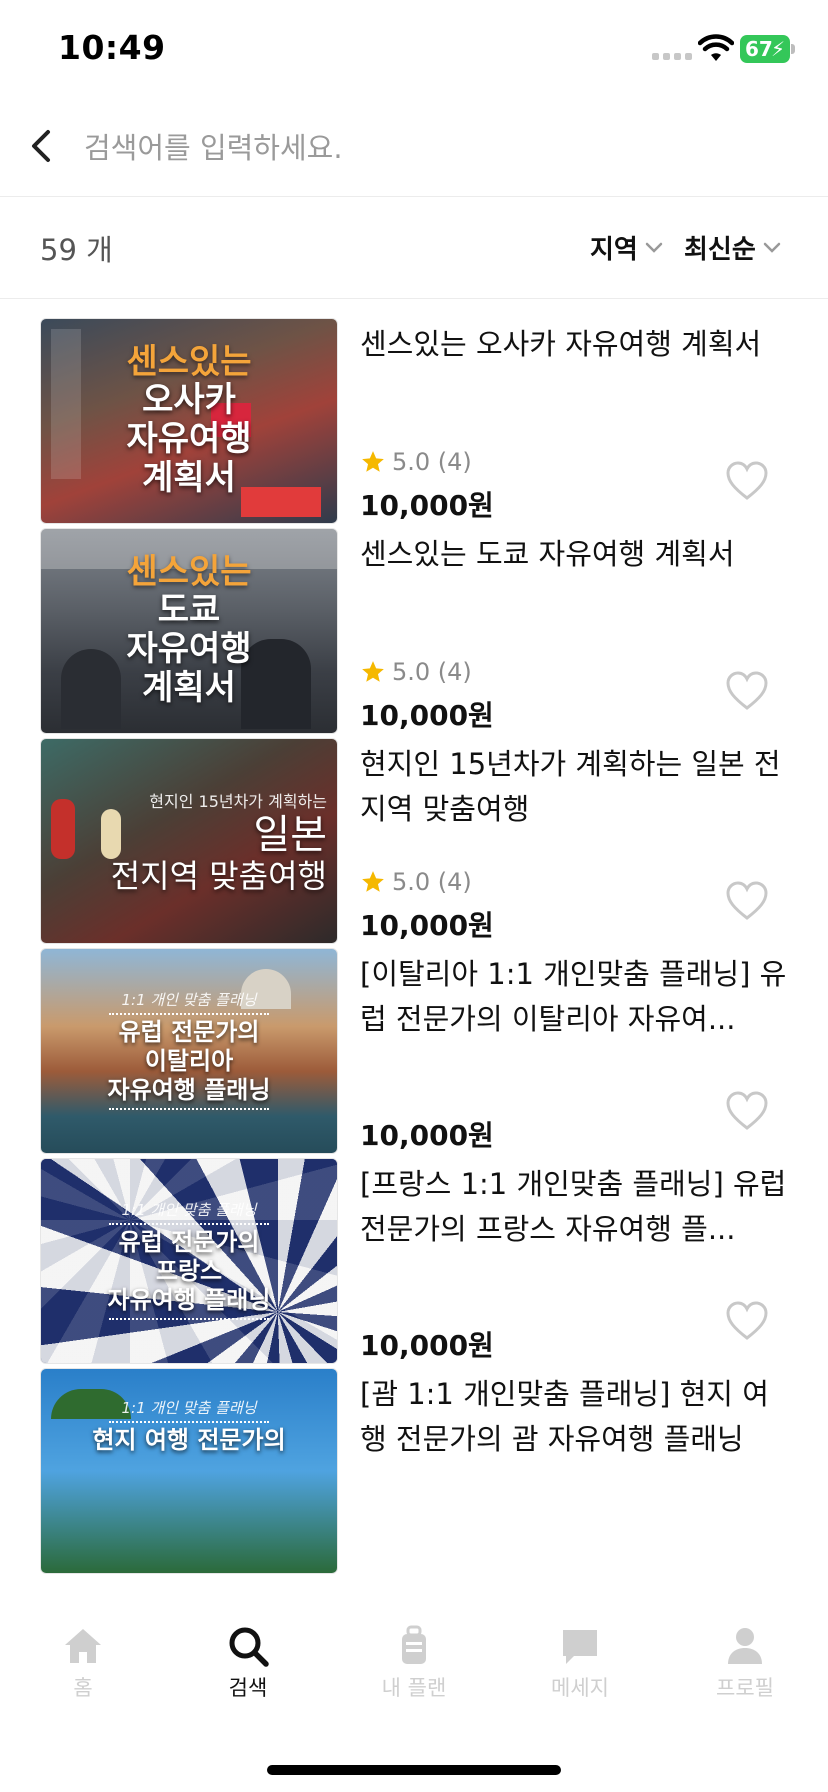  Describe the element at coordinates (745, 1646) in the screenshot. I see `person-icon` at that location.